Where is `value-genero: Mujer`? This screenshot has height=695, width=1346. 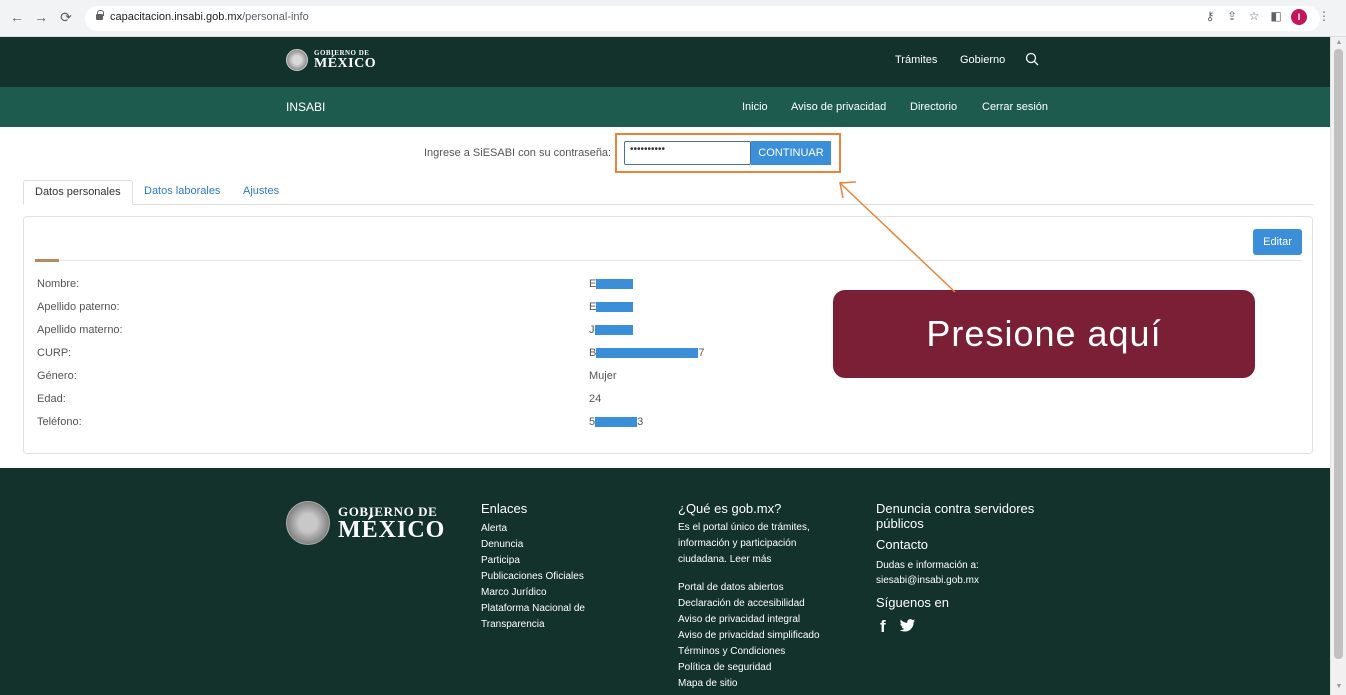 value-genero: Mujer is located at coordinates (603, 376).